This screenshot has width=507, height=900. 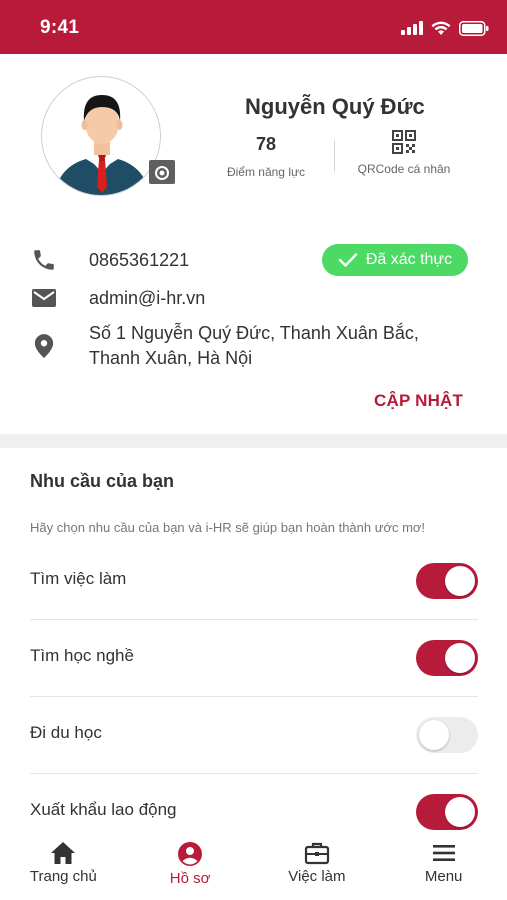 What do you see at coordinates (190, 854) in the screenshot?
I see `user-icon` at bounding box center [190, 854].